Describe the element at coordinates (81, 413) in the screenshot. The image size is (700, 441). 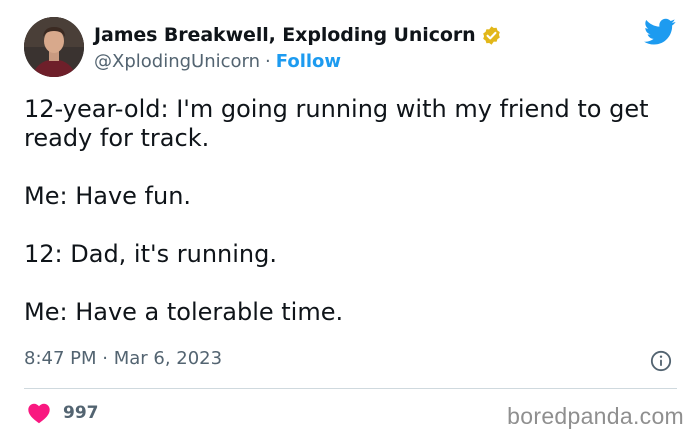
I see `like-count: 997` at that location.